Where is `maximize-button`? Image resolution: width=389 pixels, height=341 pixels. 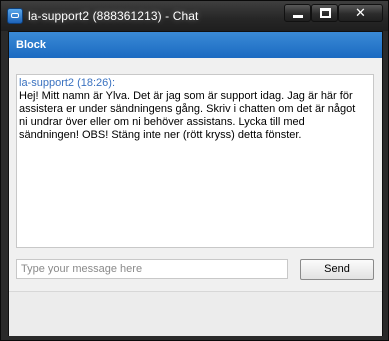
maximize-button is located at coordinates (324, 13).